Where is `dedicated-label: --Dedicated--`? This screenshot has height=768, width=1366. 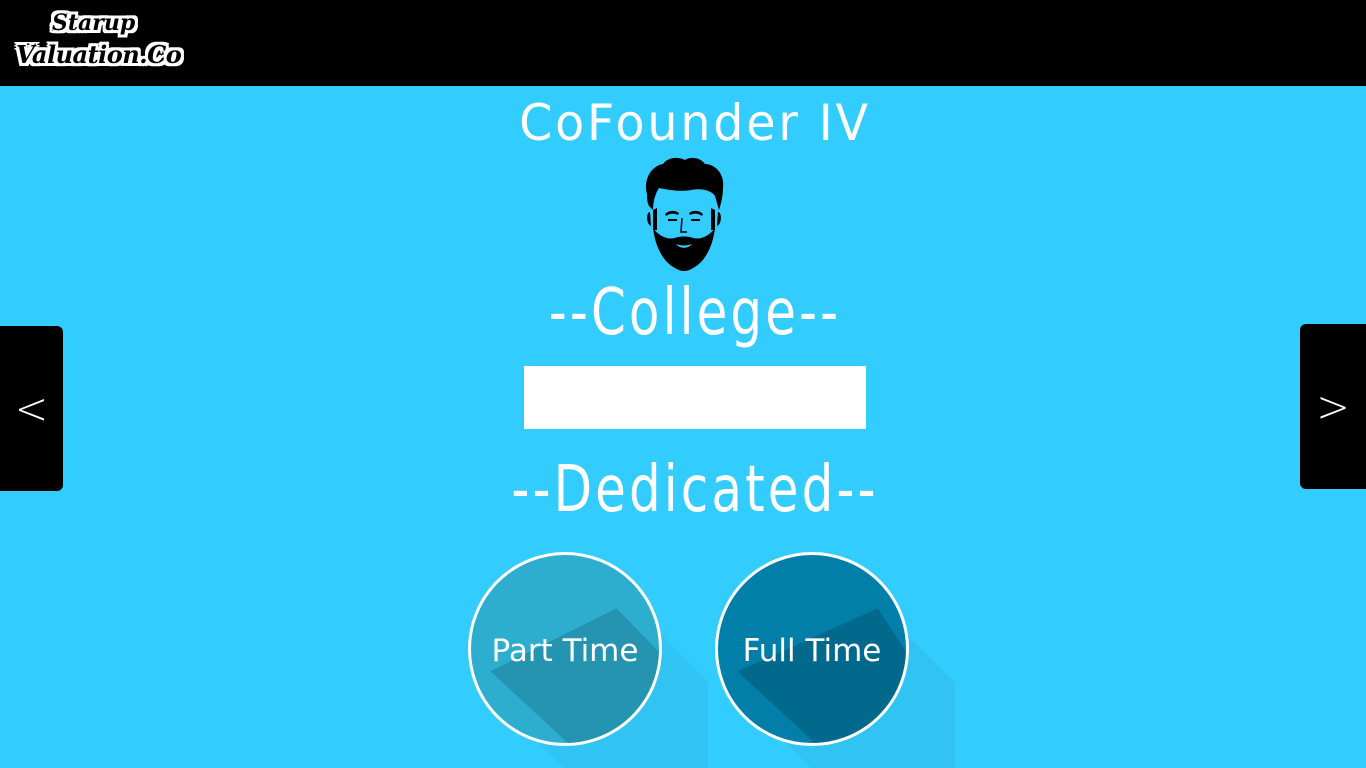 dedicated-label: --Dedicated-- is located at coordinates (695, 490).